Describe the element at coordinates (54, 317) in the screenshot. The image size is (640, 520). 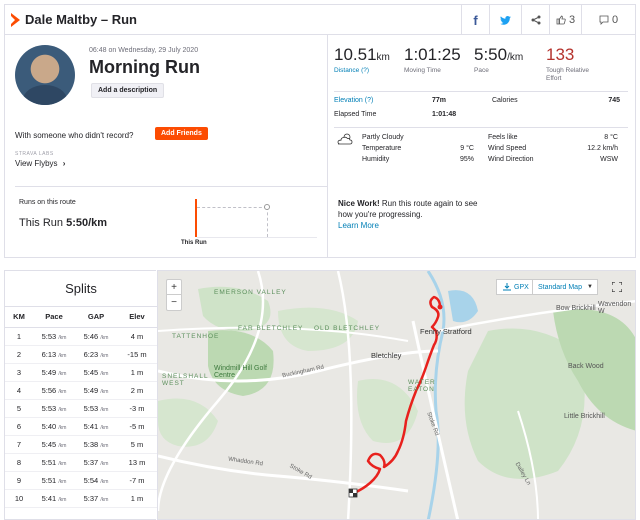
I see `column-header: Pace` at that location.